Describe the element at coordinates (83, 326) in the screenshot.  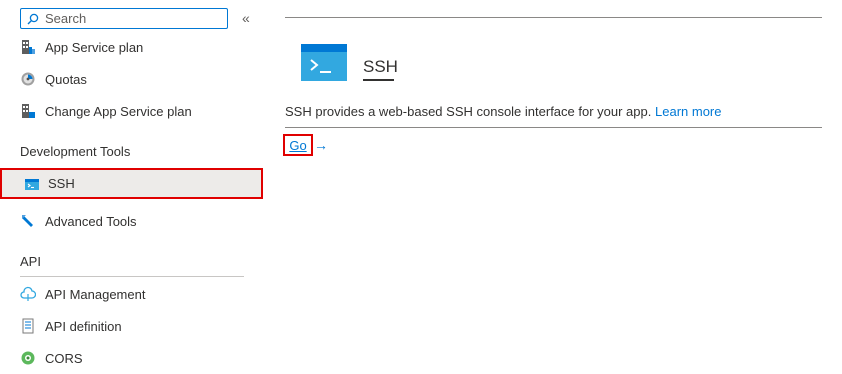
I see `sidebar-item-label: API definition` at that location.